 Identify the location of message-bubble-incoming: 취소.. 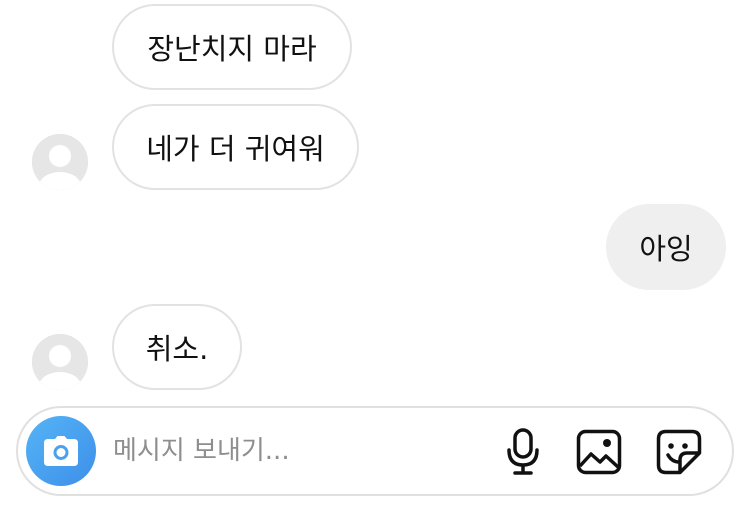
(177, 347).